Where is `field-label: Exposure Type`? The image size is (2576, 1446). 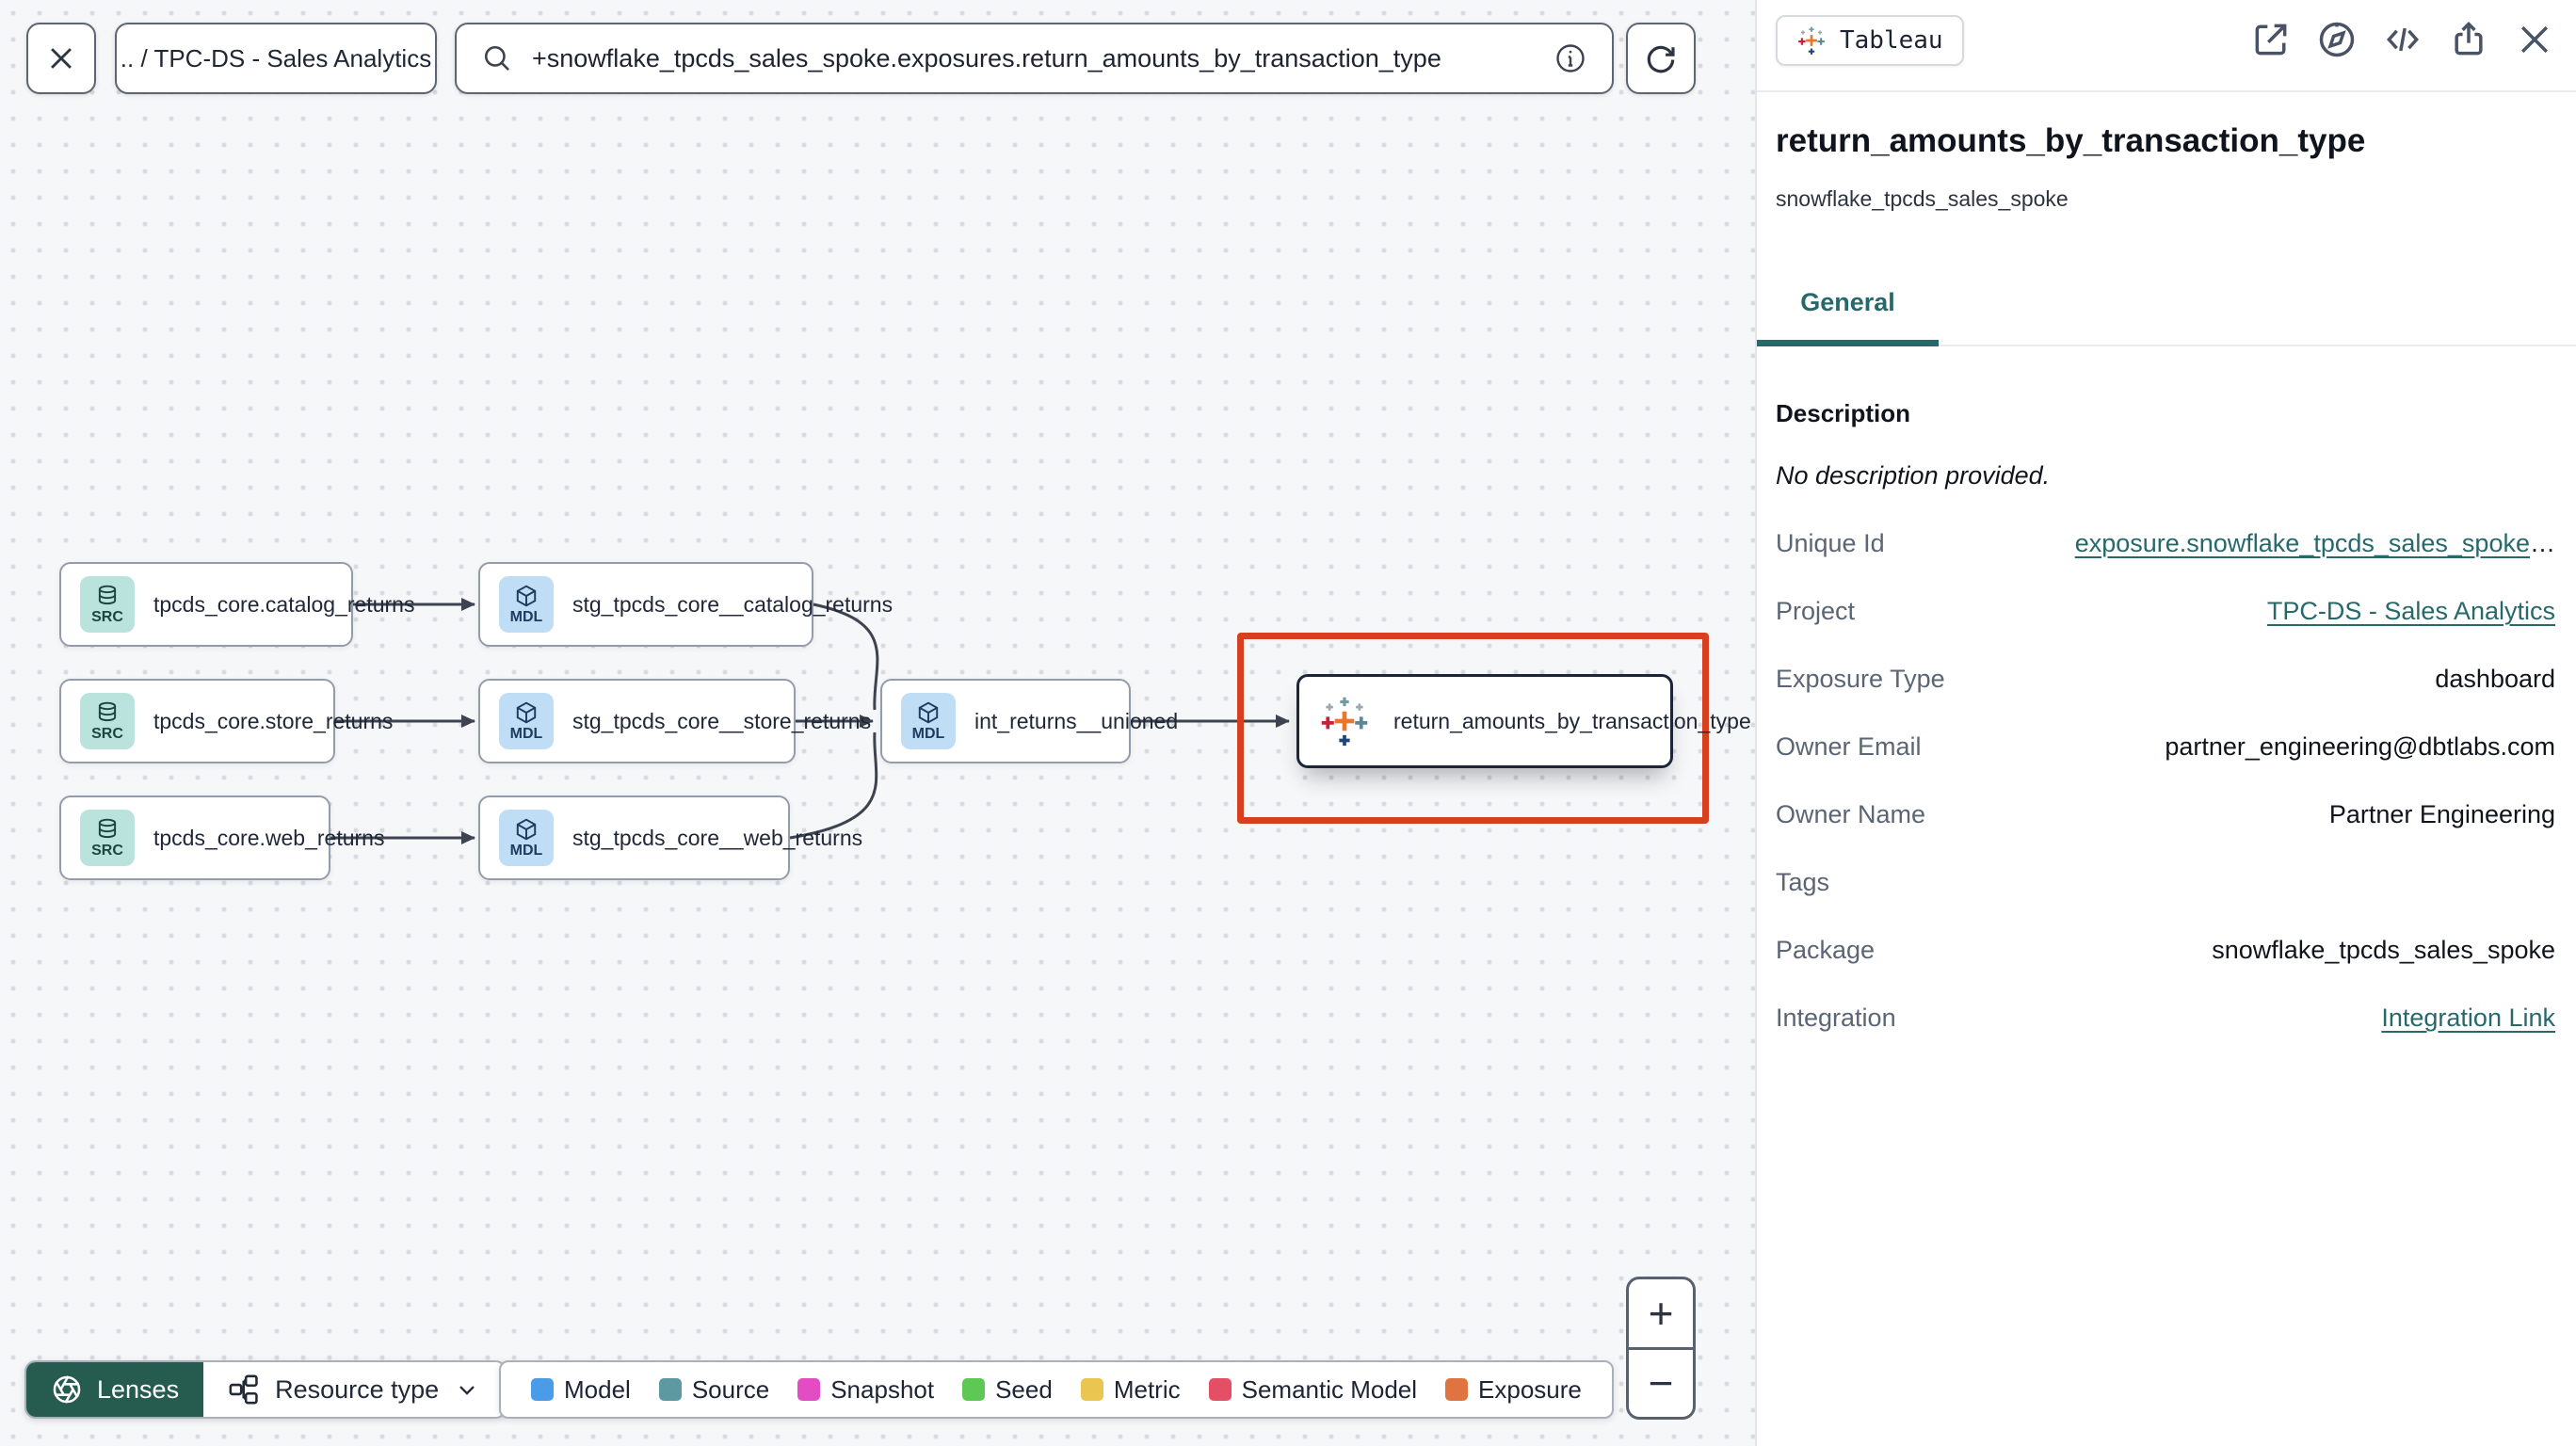 field-label: Exposure Type is located at coordinates (1860, 679).